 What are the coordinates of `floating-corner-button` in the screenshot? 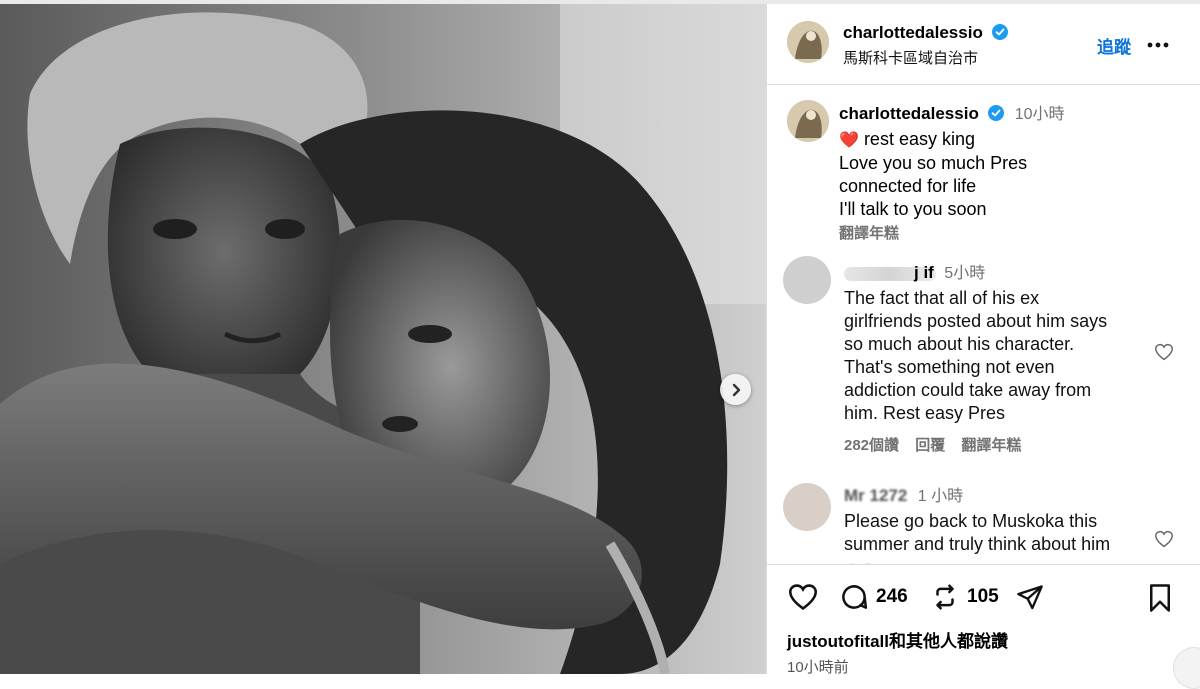 It's located at (1186, 668).